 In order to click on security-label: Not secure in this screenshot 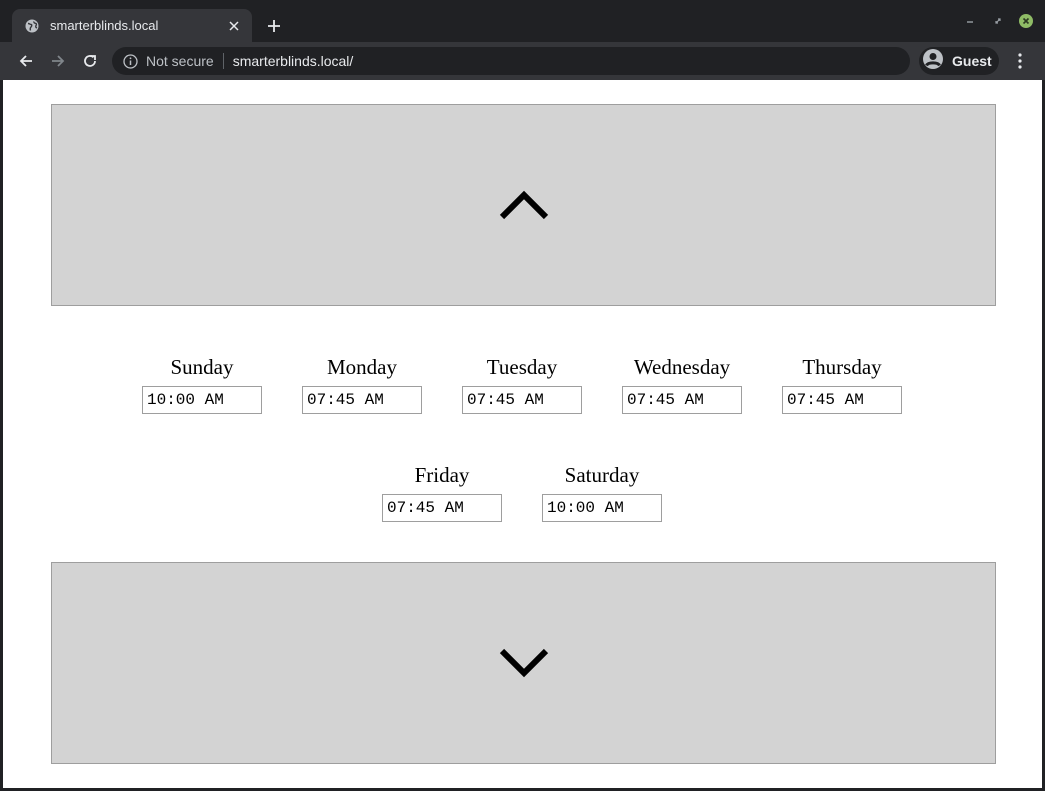, I will do `click(180, 61)`.